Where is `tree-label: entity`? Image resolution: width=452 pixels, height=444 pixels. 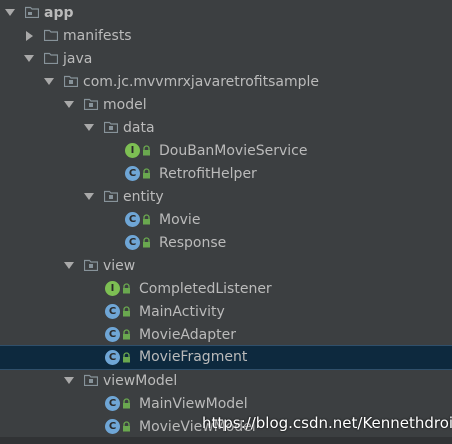 tree-label: entity is located at coordinates (143, 197).